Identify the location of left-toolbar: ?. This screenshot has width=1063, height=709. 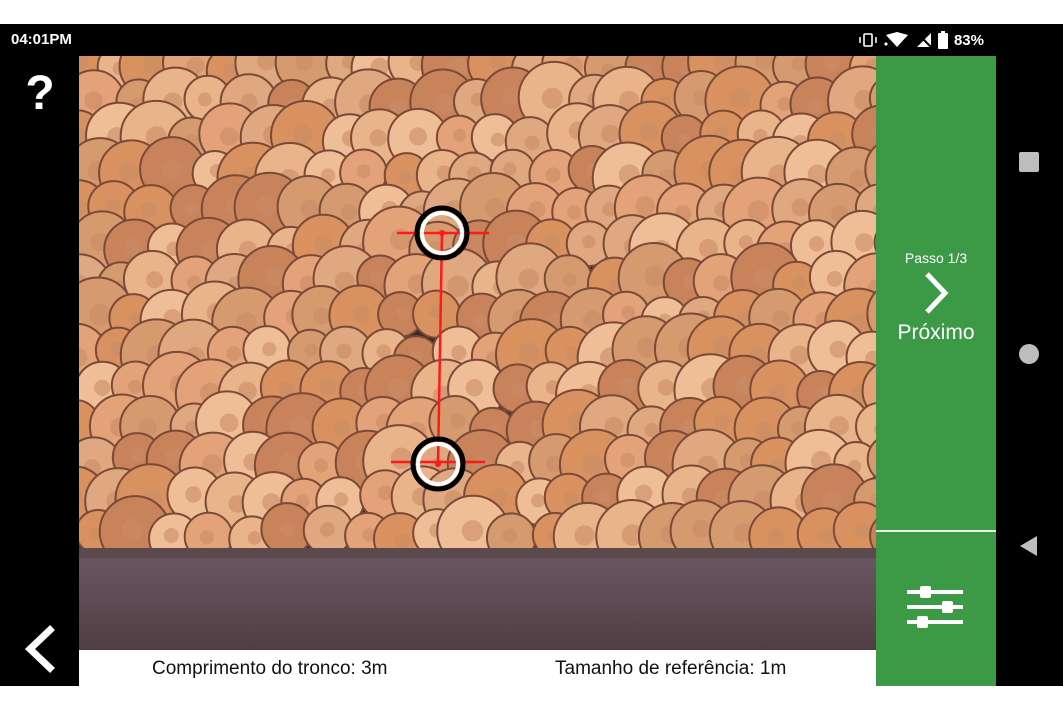
(39, 371).